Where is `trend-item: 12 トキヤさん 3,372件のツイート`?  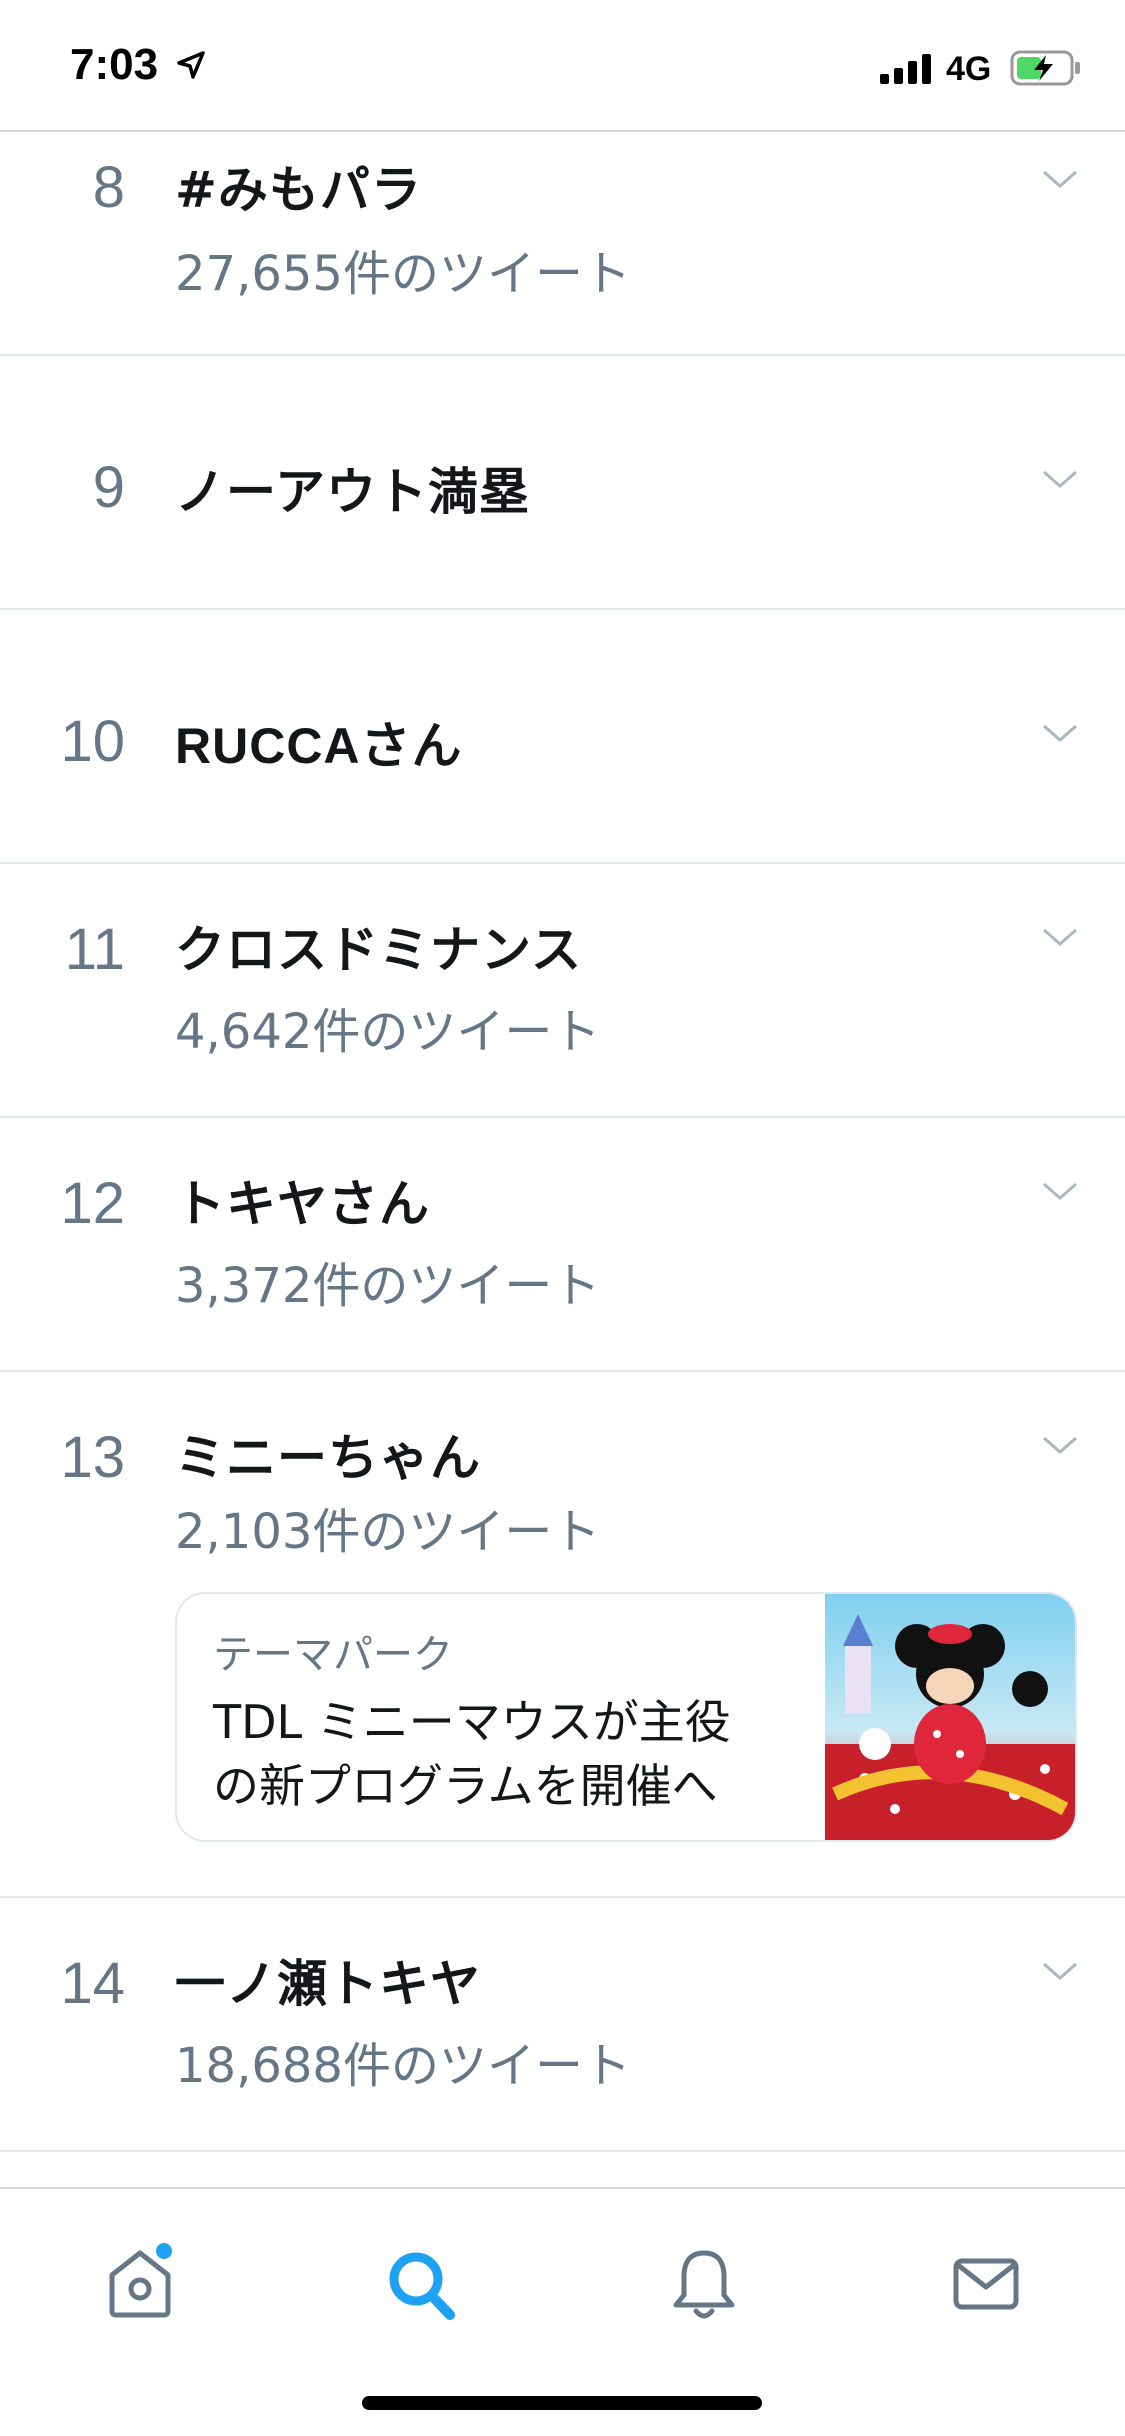 trend-item: 12 トキヤさん 3,372件のツイート is located at coordinates (562, 1245).